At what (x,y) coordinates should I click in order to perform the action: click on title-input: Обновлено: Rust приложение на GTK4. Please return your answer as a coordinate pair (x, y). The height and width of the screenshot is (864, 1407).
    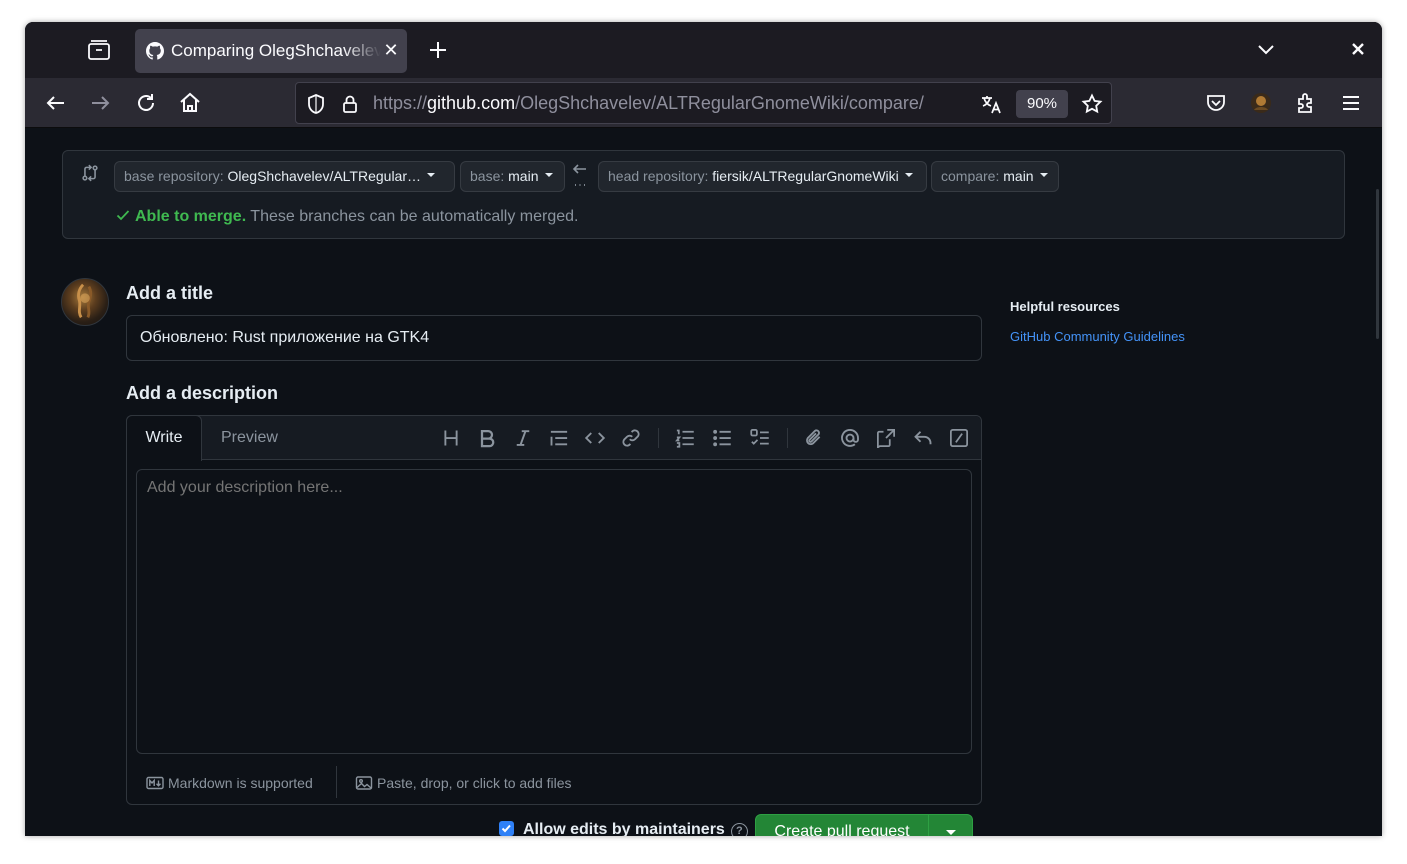
    Looking at the image, I should click on (554, 338).